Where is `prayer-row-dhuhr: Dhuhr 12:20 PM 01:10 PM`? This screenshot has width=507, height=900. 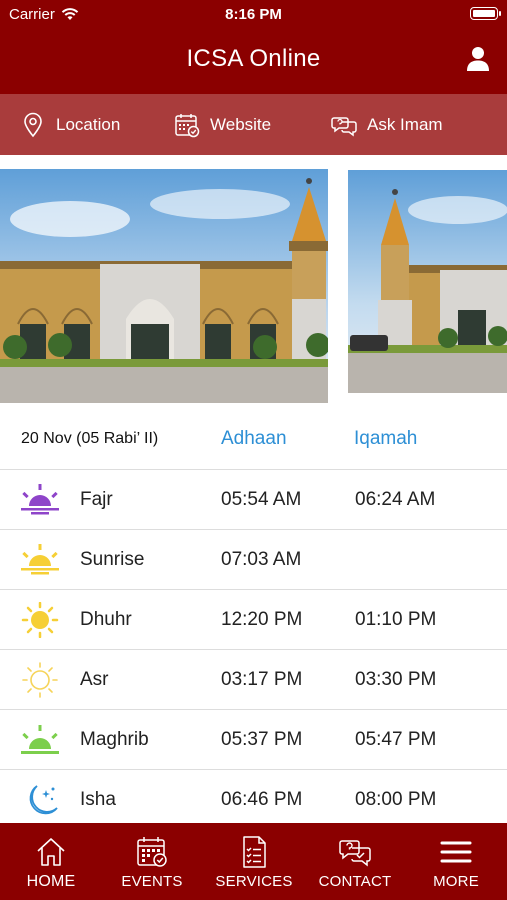 prayer-row-dhuhr: Dhuhr 12:20 PM 01:10 PM is located at coordinates (253, 620).